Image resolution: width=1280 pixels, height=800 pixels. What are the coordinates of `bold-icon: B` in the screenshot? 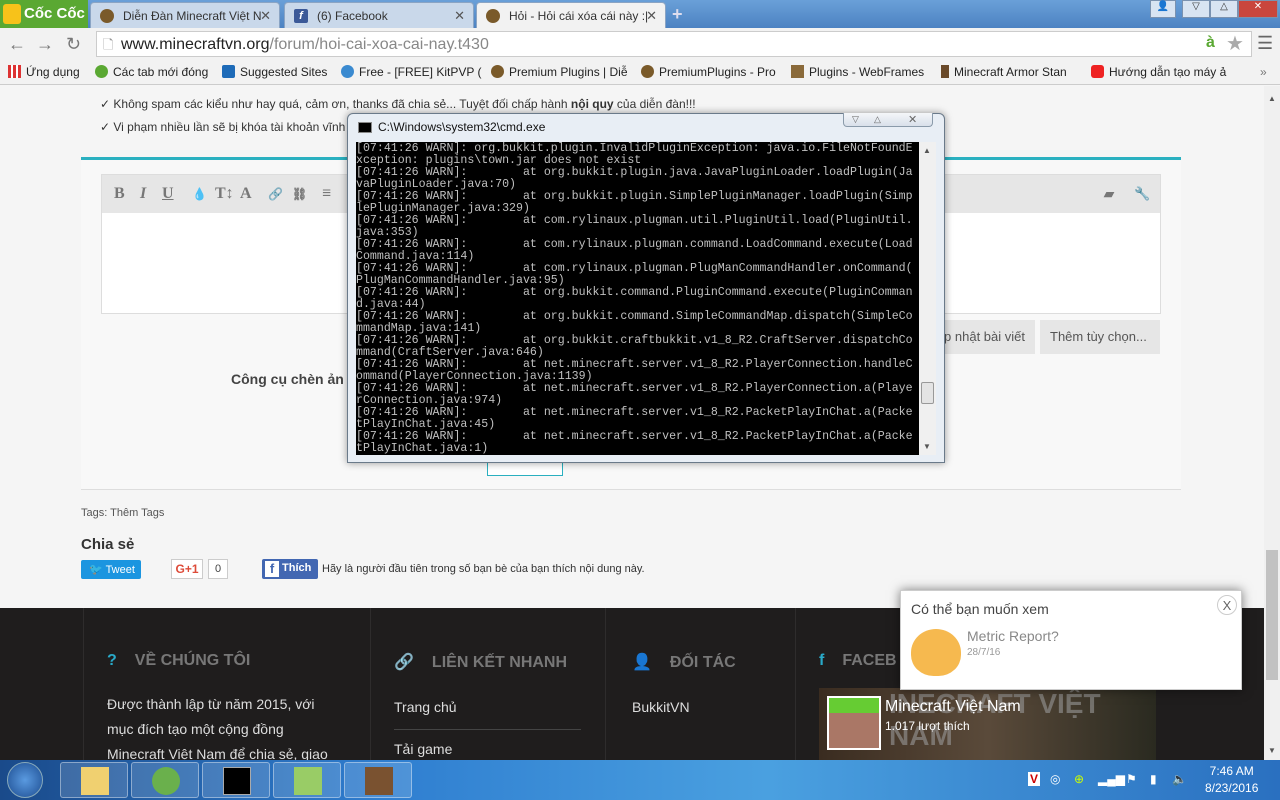 It's located at (119, 194).